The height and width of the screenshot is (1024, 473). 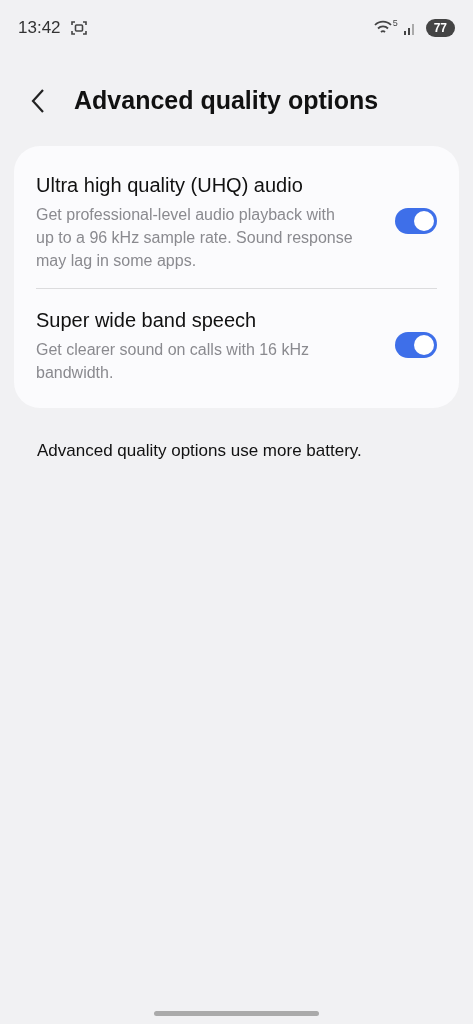 What do you see at coordinates (147, 320) in the screenshot?
I see `setting-title: Super wide band speech` at bounding box center [147, 320].